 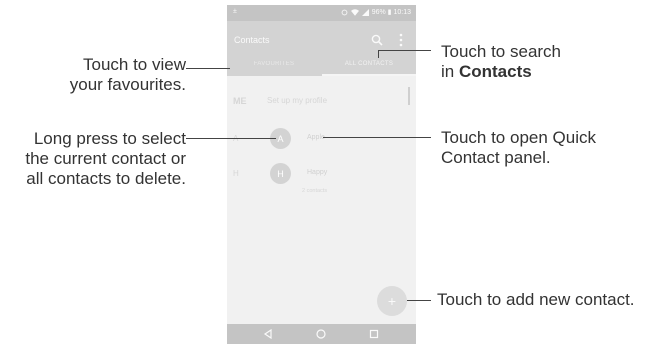 What do you see at coordinates (280, 173) in the screenshot?
I see `avatar: H` at bounding box center [280, 173].